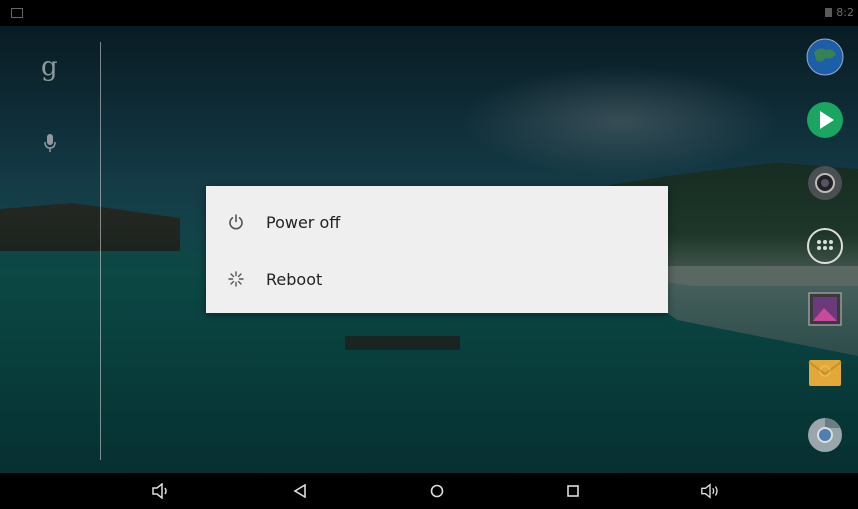 The width and height of the screenshot is (858, 509). What do you see at coordinates (303, 222) in the screenshot?
I see `power-off-label: Power off` at bounding box center [303, 222].